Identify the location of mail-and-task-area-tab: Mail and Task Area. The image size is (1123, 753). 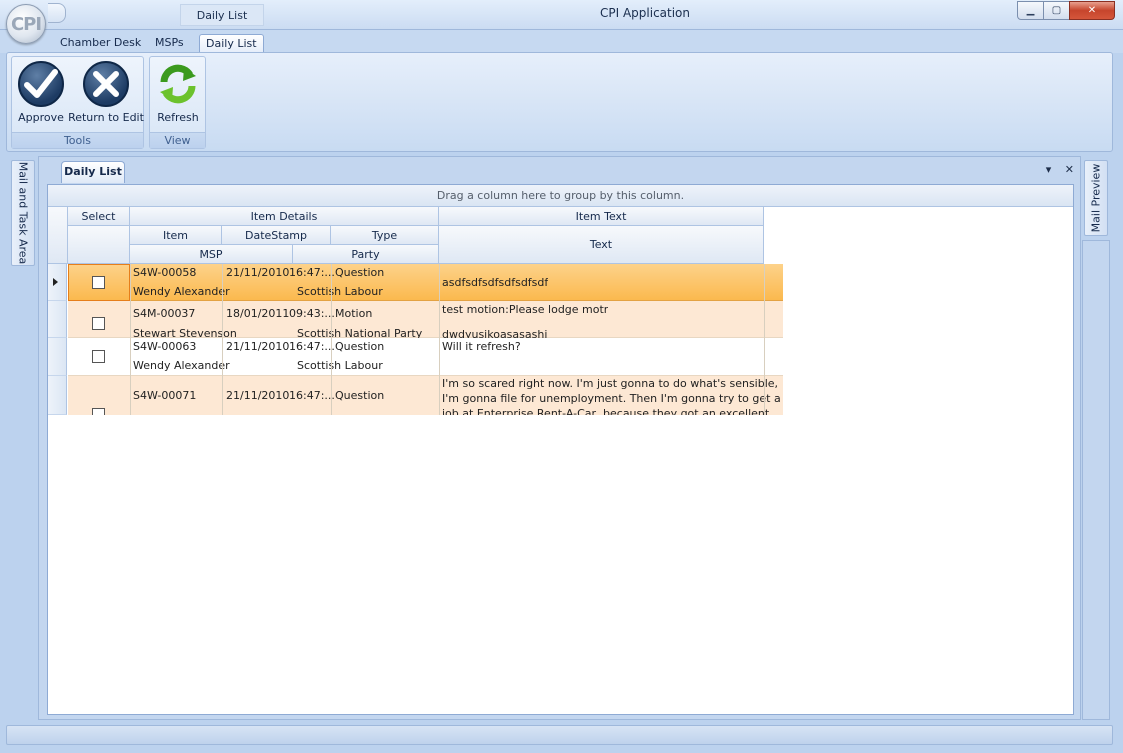
(23, 213).